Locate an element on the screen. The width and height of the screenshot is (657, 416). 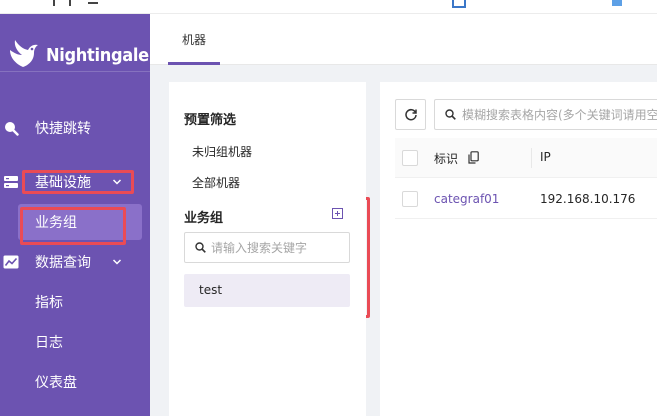
business-group-title: 业务组 is located at coordinates (204, 218).